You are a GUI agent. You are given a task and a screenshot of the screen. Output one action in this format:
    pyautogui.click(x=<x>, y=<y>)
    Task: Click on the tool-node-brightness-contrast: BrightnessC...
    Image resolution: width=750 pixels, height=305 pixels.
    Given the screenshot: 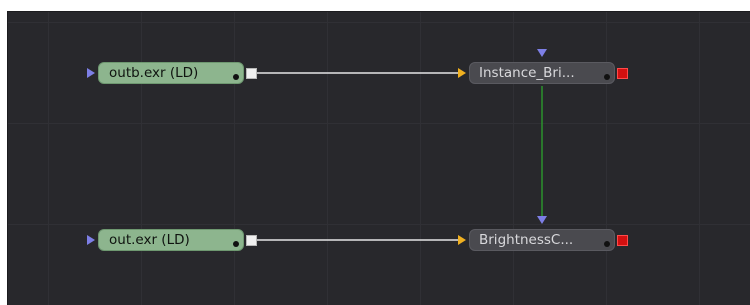 What is the action you would take?
    pyautogui.click(x=542, y=240)
    